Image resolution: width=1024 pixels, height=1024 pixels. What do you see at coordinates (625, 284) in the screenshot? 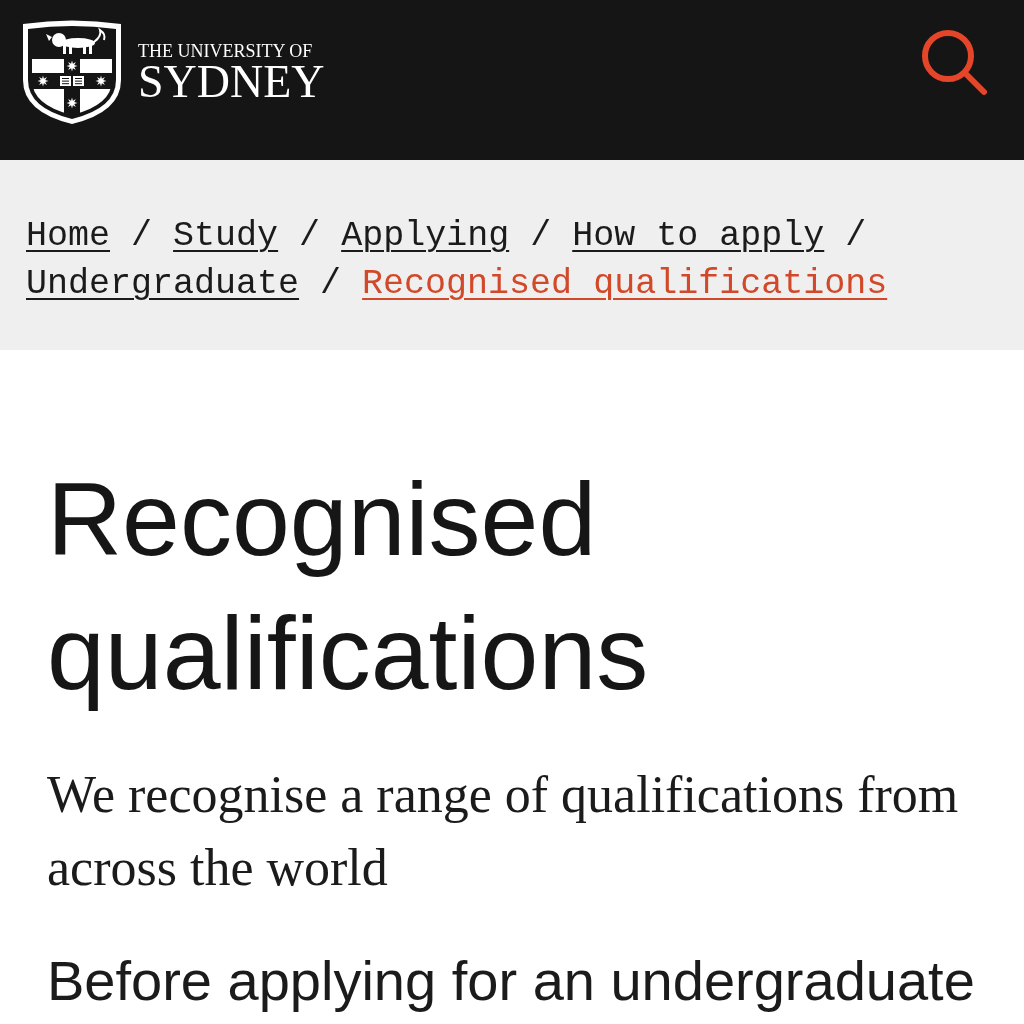
I see `current-page-link: Recognised qualifications` at bounding box center [625, 284].